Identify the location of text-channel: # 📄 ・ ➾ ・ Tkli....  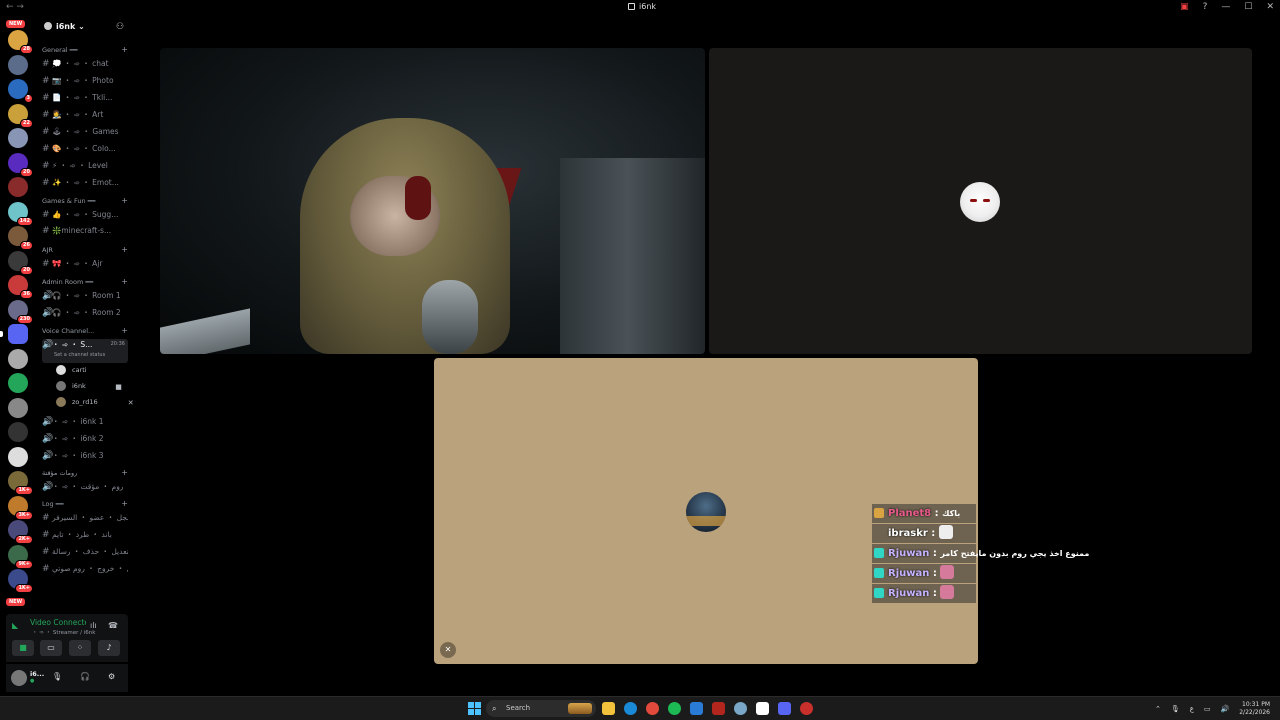
(85, 99).